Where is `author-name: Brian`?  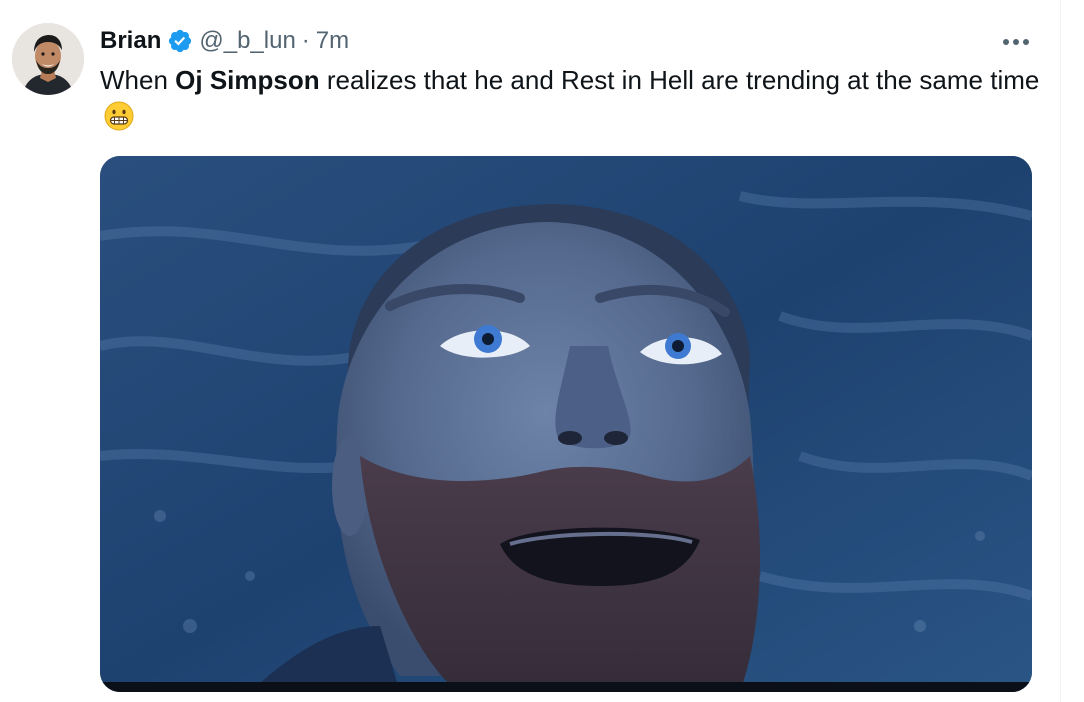 author-name: Brian is located at coordinates (130, 41).